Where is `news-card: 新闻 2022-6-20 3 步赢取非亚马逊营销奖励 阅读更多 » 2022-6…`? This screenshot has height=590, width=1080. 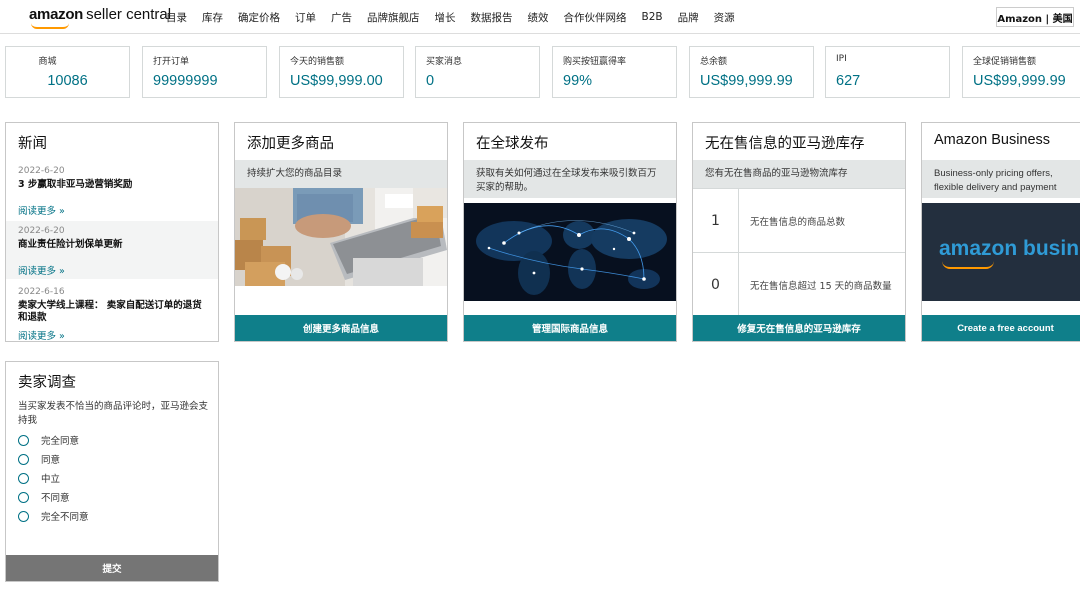 news-card: 新闻 2022-6-20 3 步赢取非亚马逊营销奖励 阅读更多 » 2022-6… is located at coordinates (112, 232).